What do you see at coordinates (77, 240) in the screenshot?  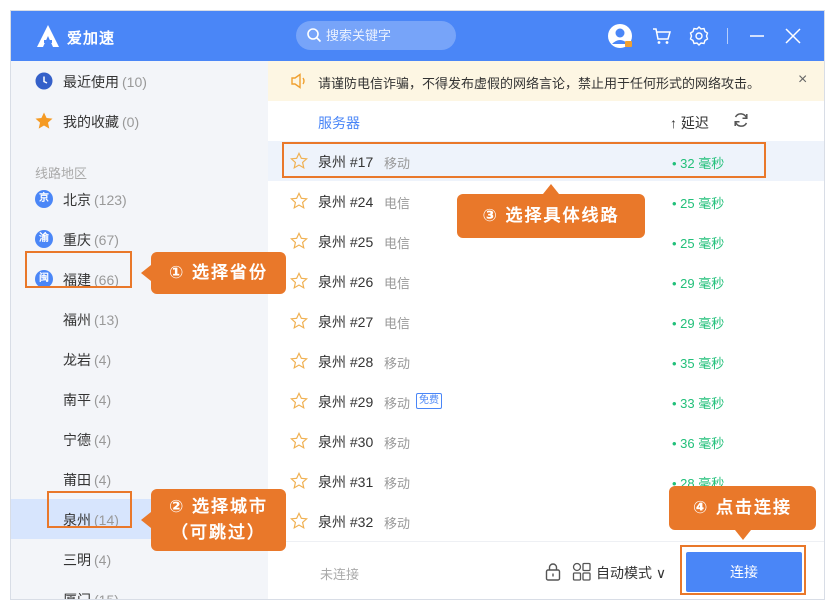 I see `sidebar-item-label: 重庆` at bounding box center [77, 240].